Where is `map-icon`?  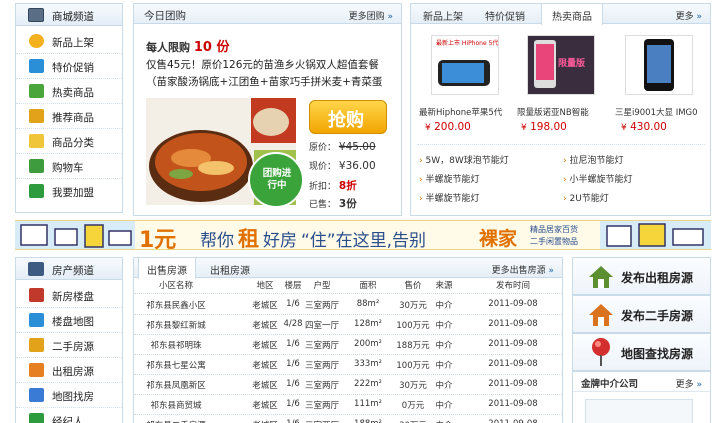
map-icon is located at coordinates (36, 320).